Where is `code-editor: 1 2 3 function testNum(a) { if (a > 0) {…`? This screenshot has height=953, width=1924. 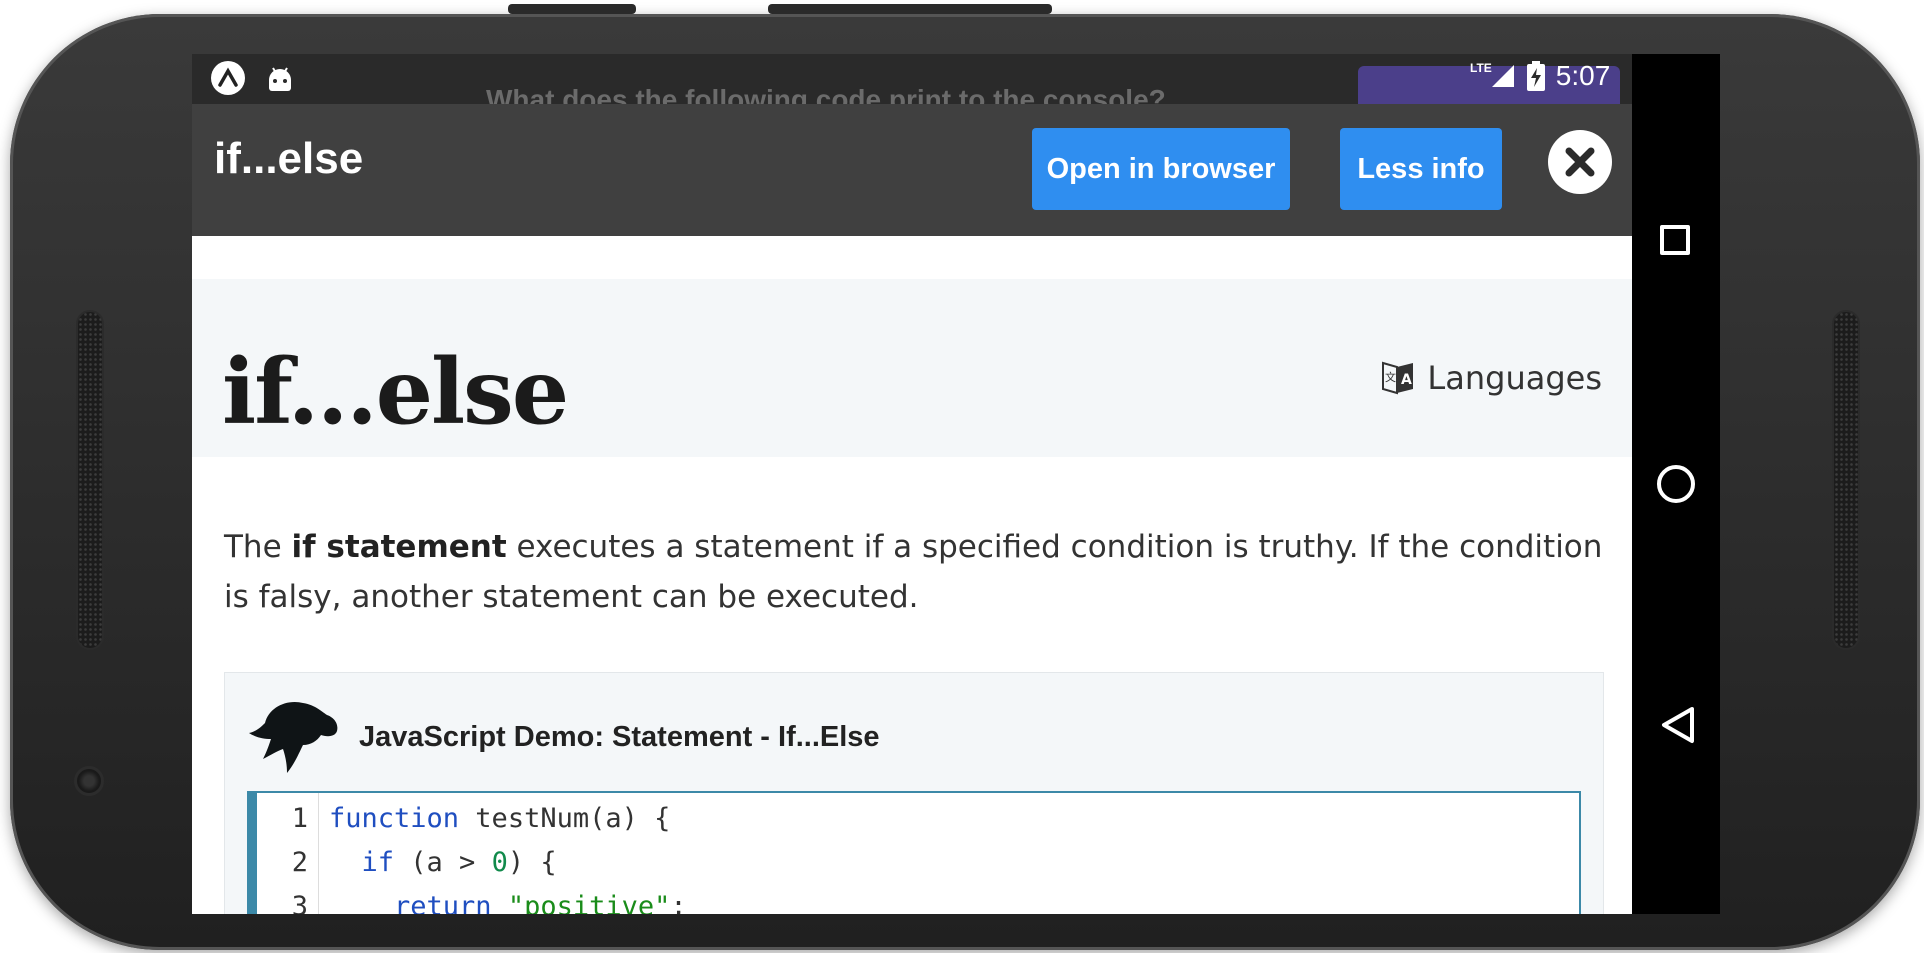
code-editor: 1 2 3 function testNum(a) { if (a > 0) {… is located at coordinates (914, 852).